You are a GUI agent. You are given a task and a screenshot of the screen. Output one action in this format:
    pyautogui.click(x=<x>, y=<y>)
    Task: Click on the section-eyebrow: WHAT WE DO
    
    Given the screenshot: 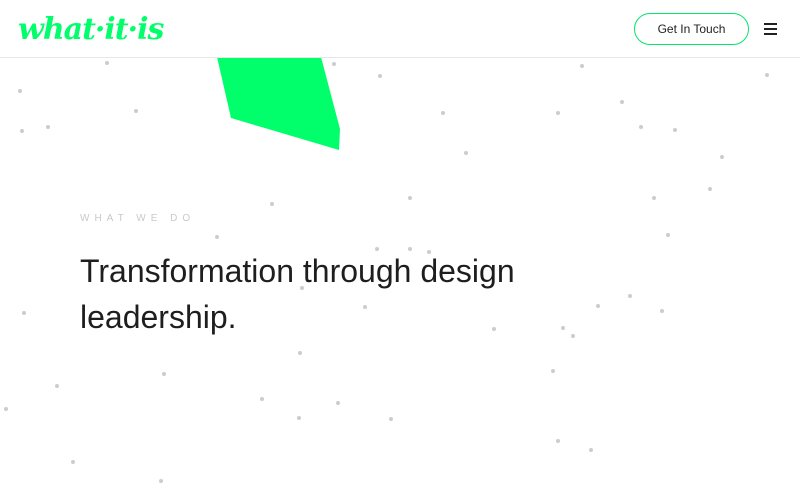 What is the action you would take?
    pyautogui.click(x=138, y=218)
    